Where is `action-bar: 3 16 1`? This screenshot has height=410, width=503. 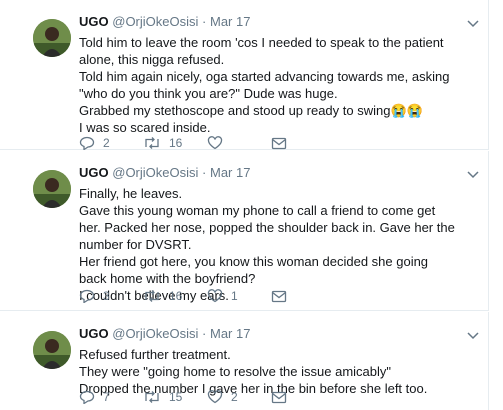 action-bar: 3 16 1 is located at coordinates (207, 296).